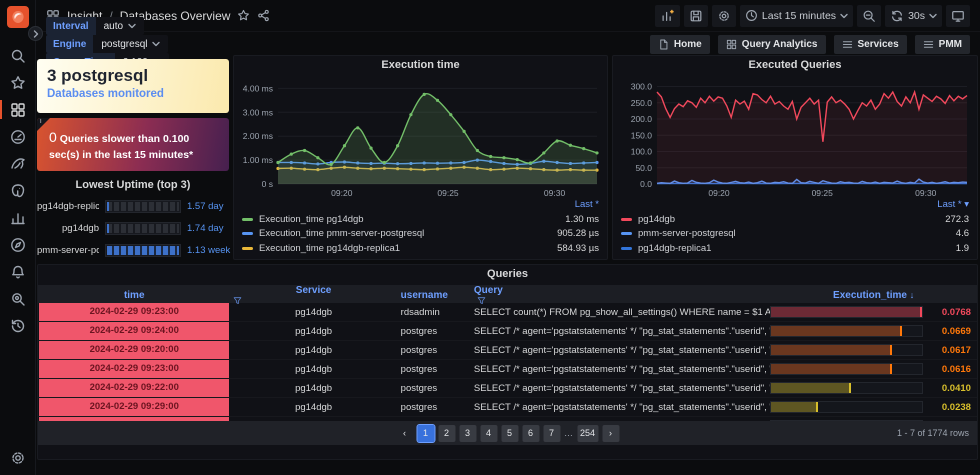 This screenshot has height=475, width=980. I want to click on sidebar-item-search, so click(18, 55).